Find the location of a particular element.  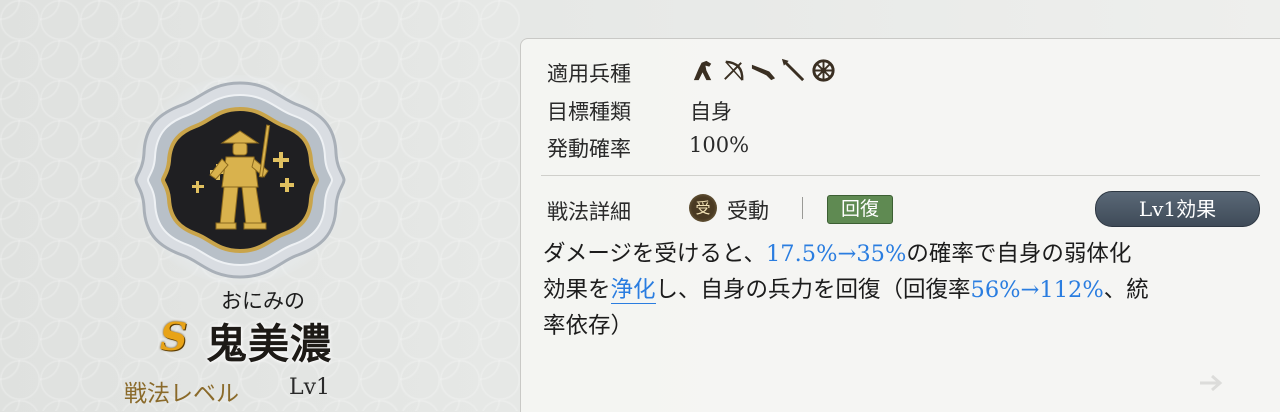

corner-arrow-icon is located at coordinates (1211, 383).